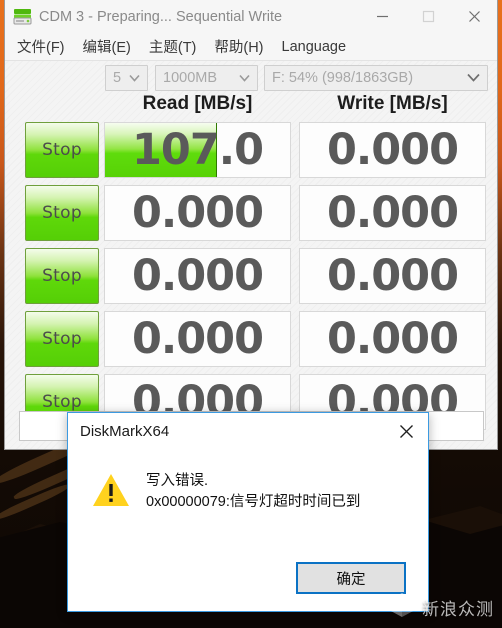 Image resolution: width=502 pixels, height=628 pixels. What do you see at coordinates (125, 431) in the screenshot?
I see `dialog-title: DiskMarkX64` at bounding box center [125, 431].